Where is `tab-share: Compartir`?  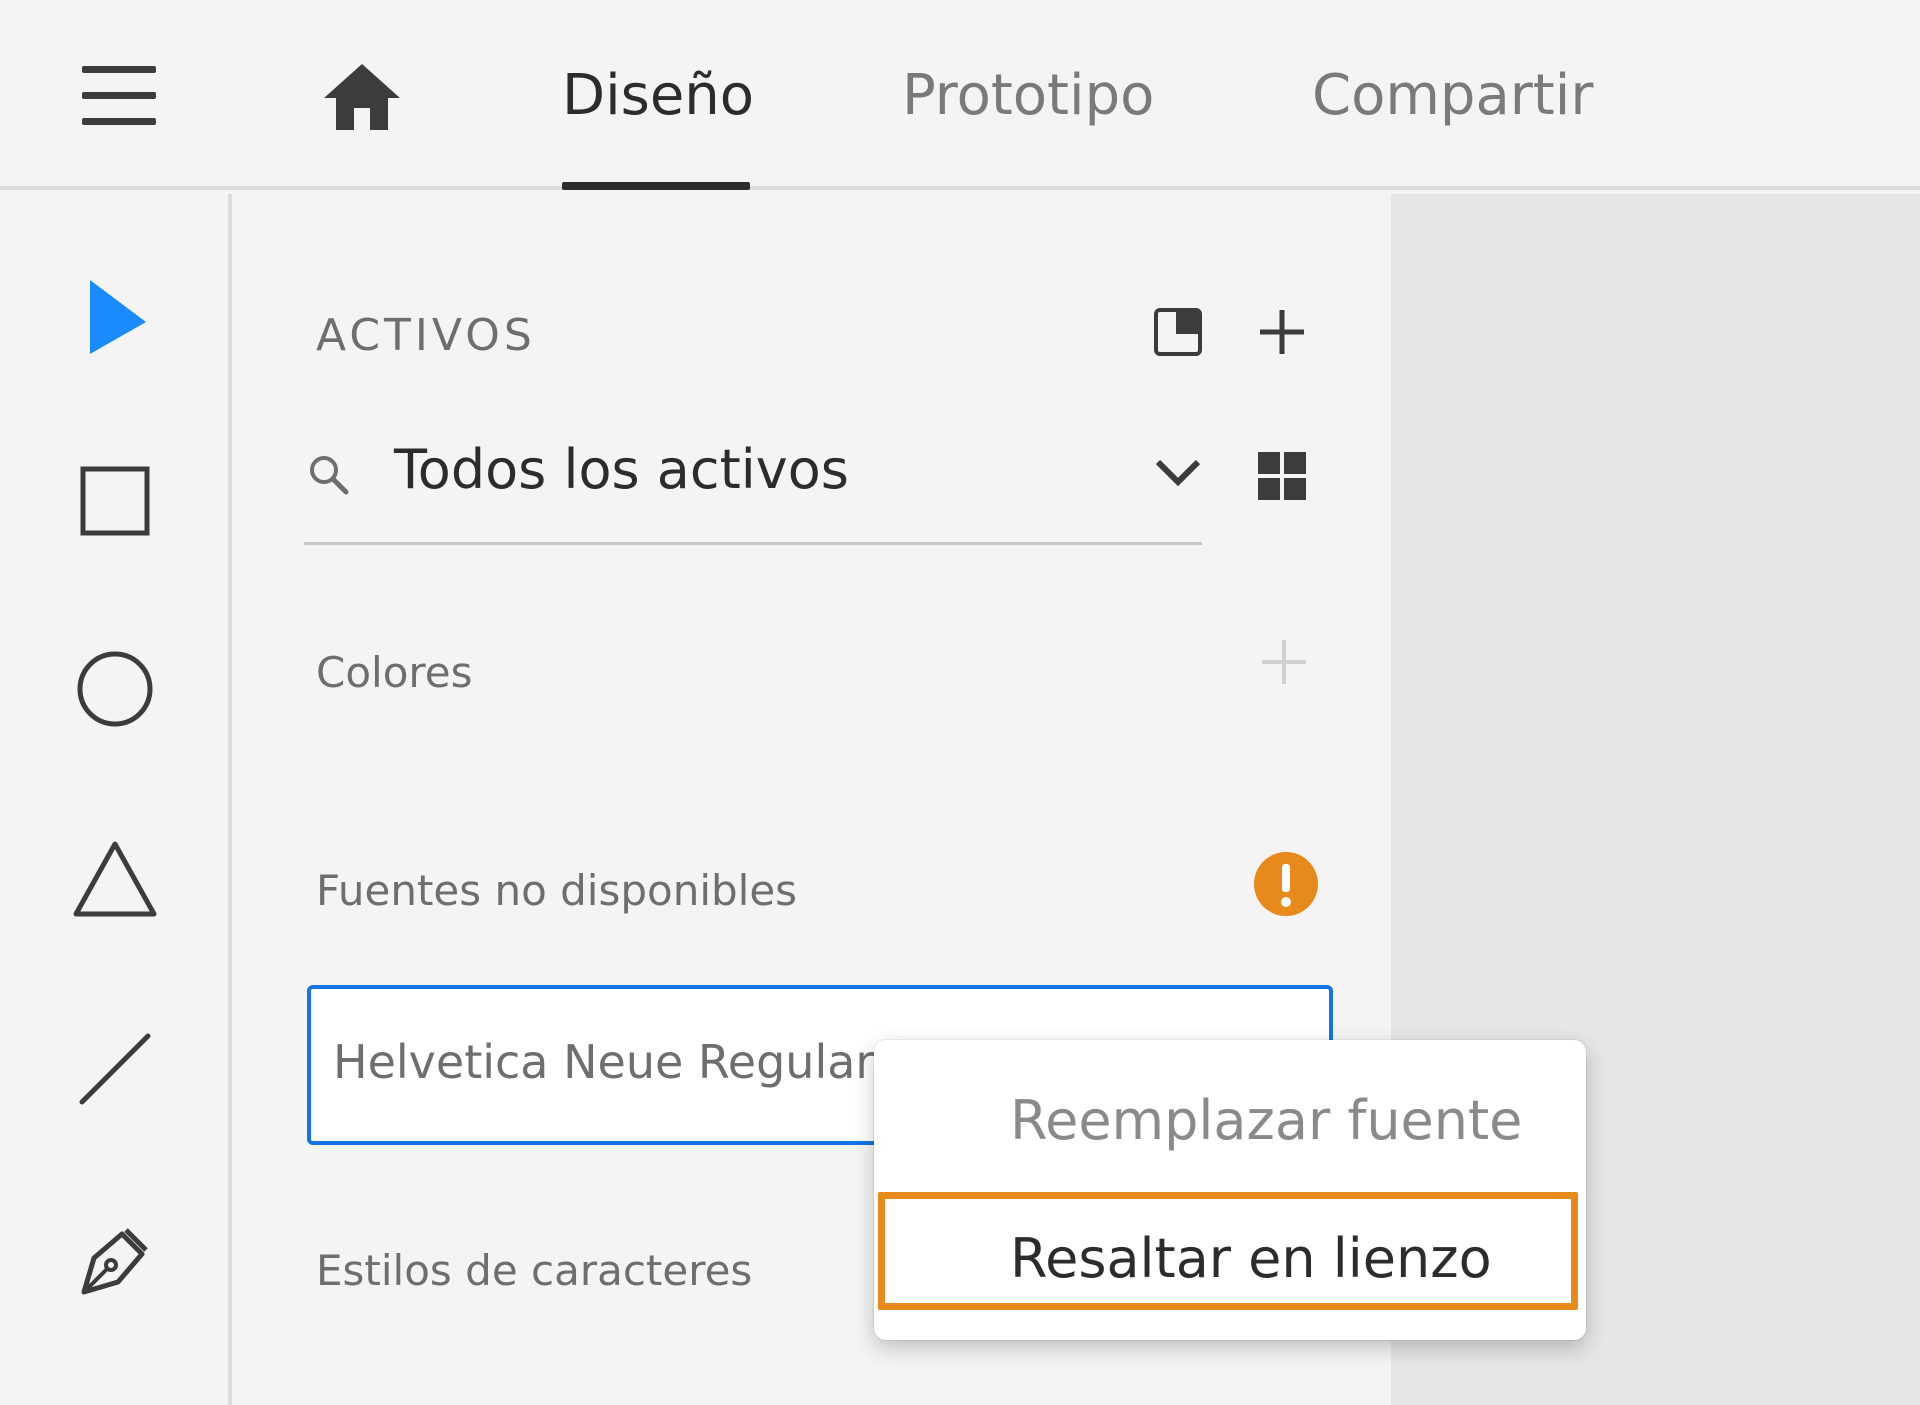
tab-share: Compartir is located at coordinates (1452, 96).